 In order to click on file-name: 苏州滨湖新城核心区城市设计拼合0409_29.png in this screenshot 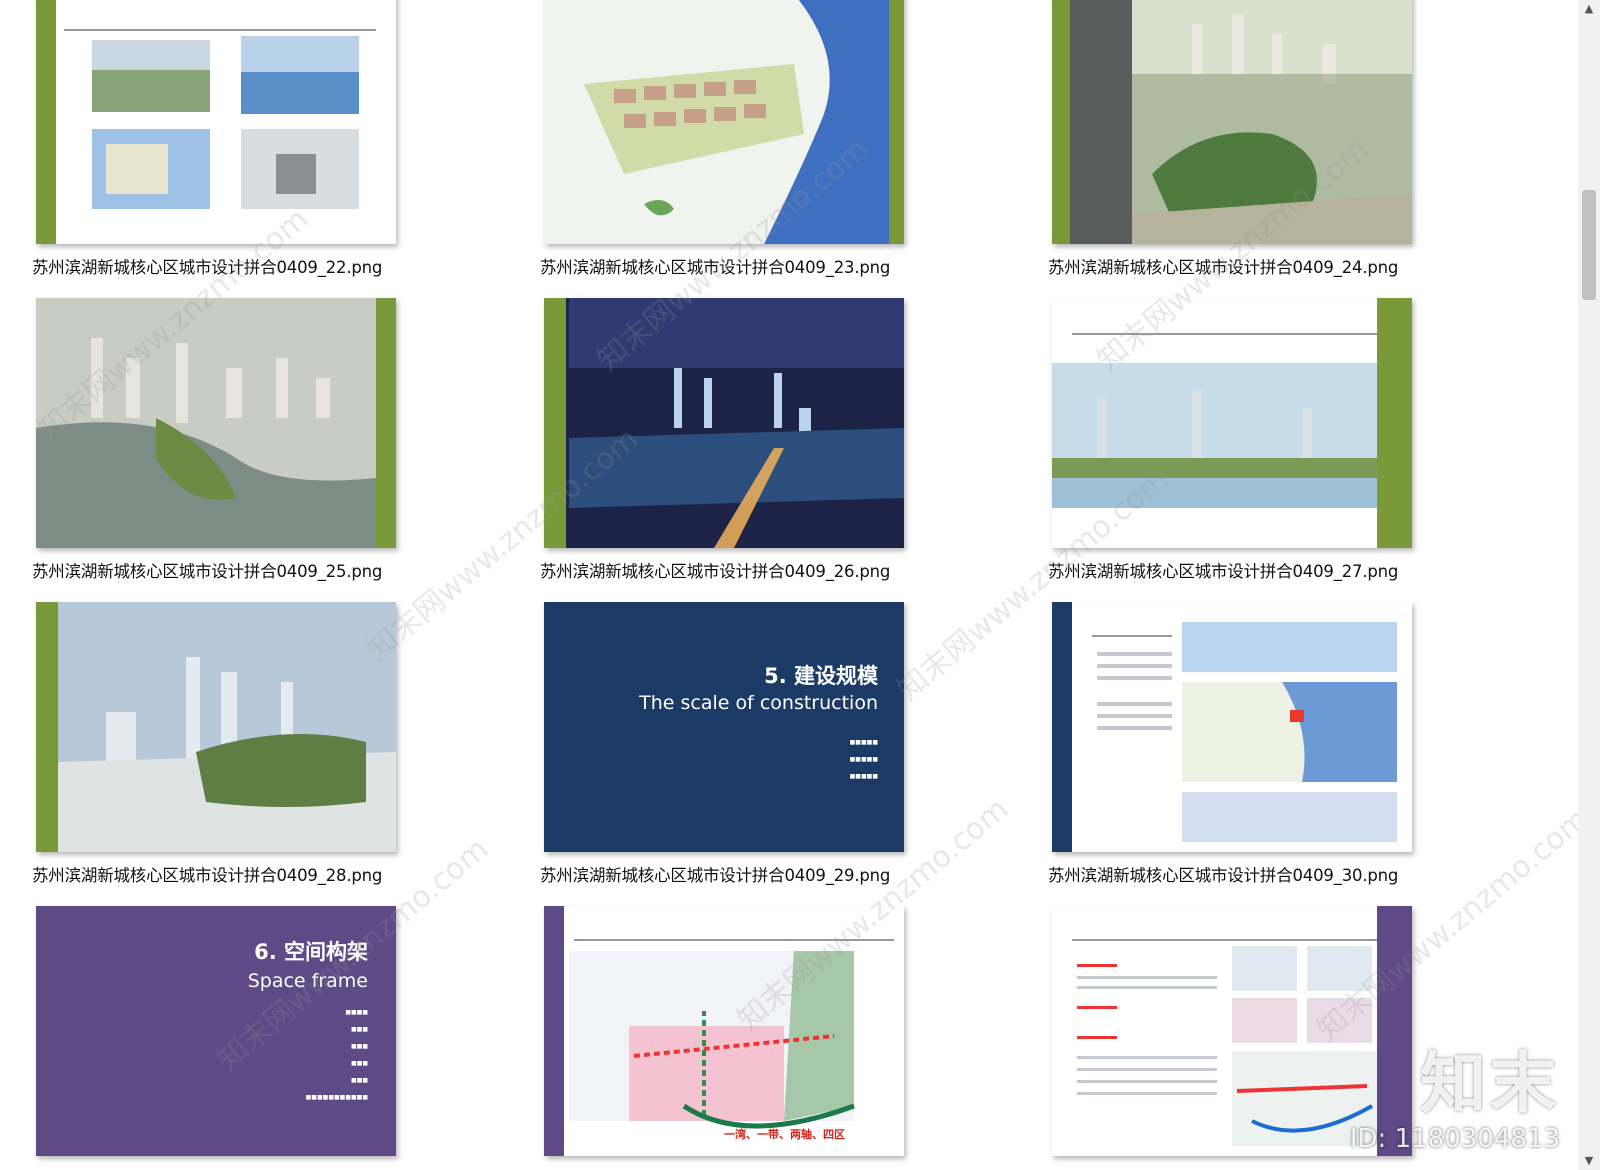, I will do `click(730, 874)`.